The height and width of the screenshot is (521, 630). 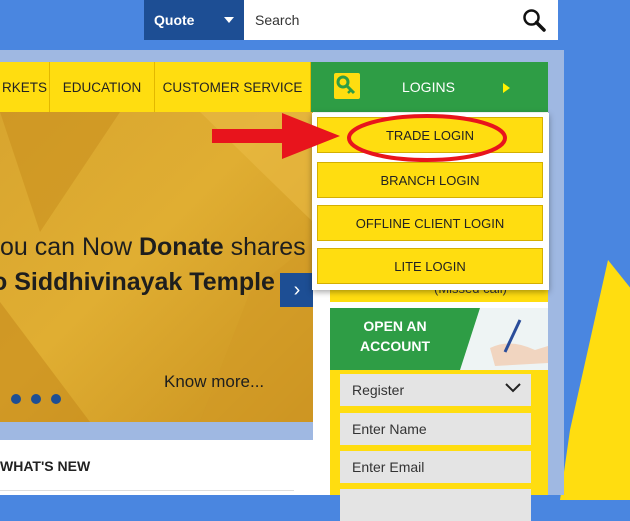 I want to click on background-yellow-shape, so click(x=595, y=380).